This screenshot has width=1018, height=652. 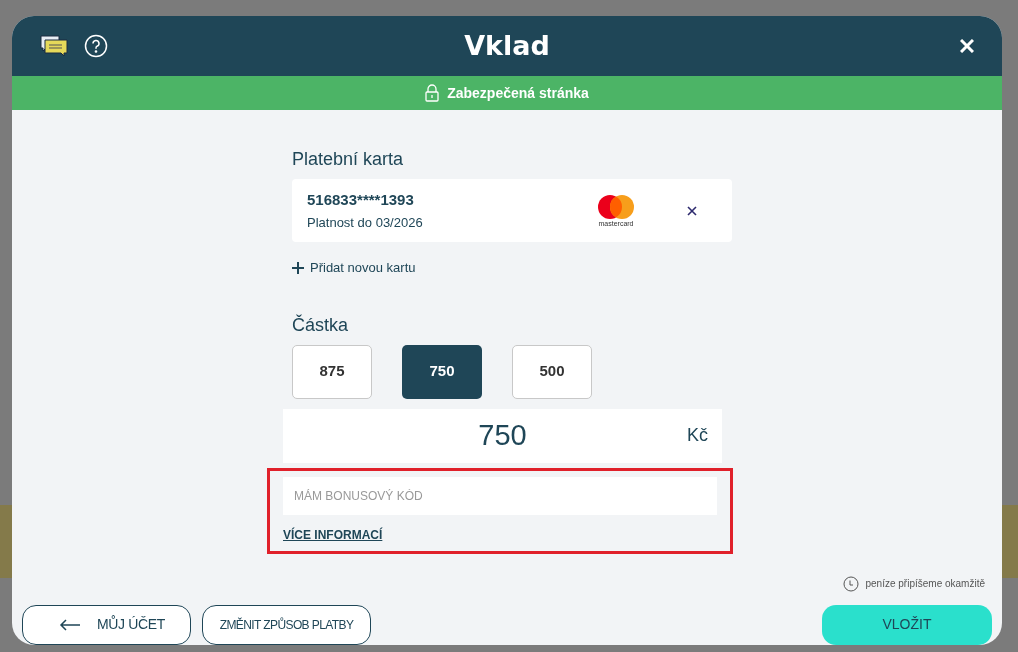 I want to click on section-heading: Platební karta, so click(x=348, y=159).